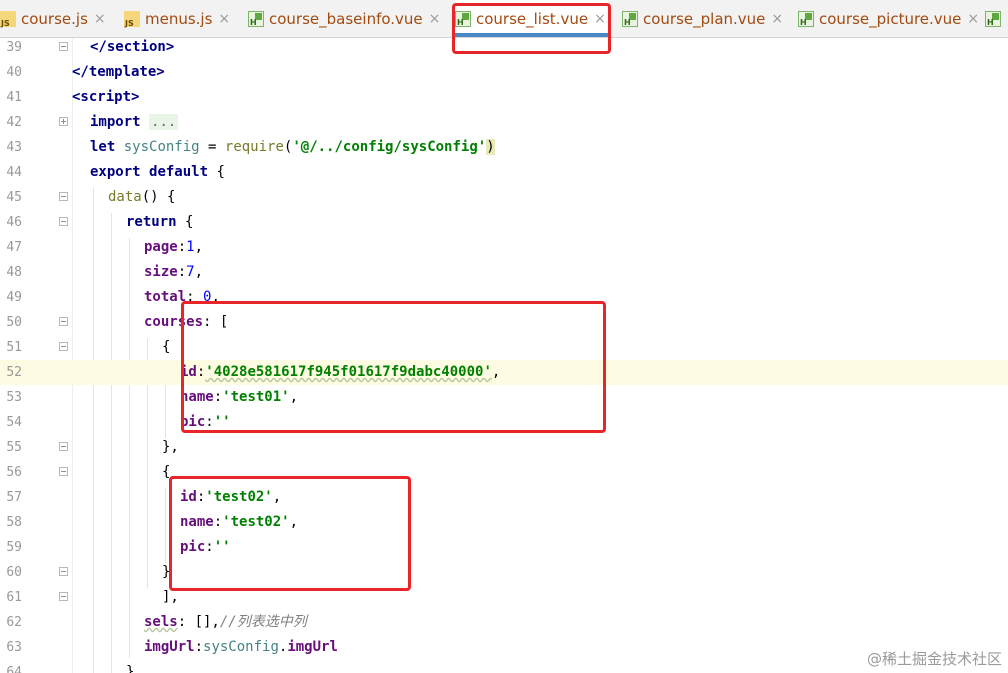 The height and width of the screenshot is (673, 1008). I want to click on line-number: 53, so click(14, 397).